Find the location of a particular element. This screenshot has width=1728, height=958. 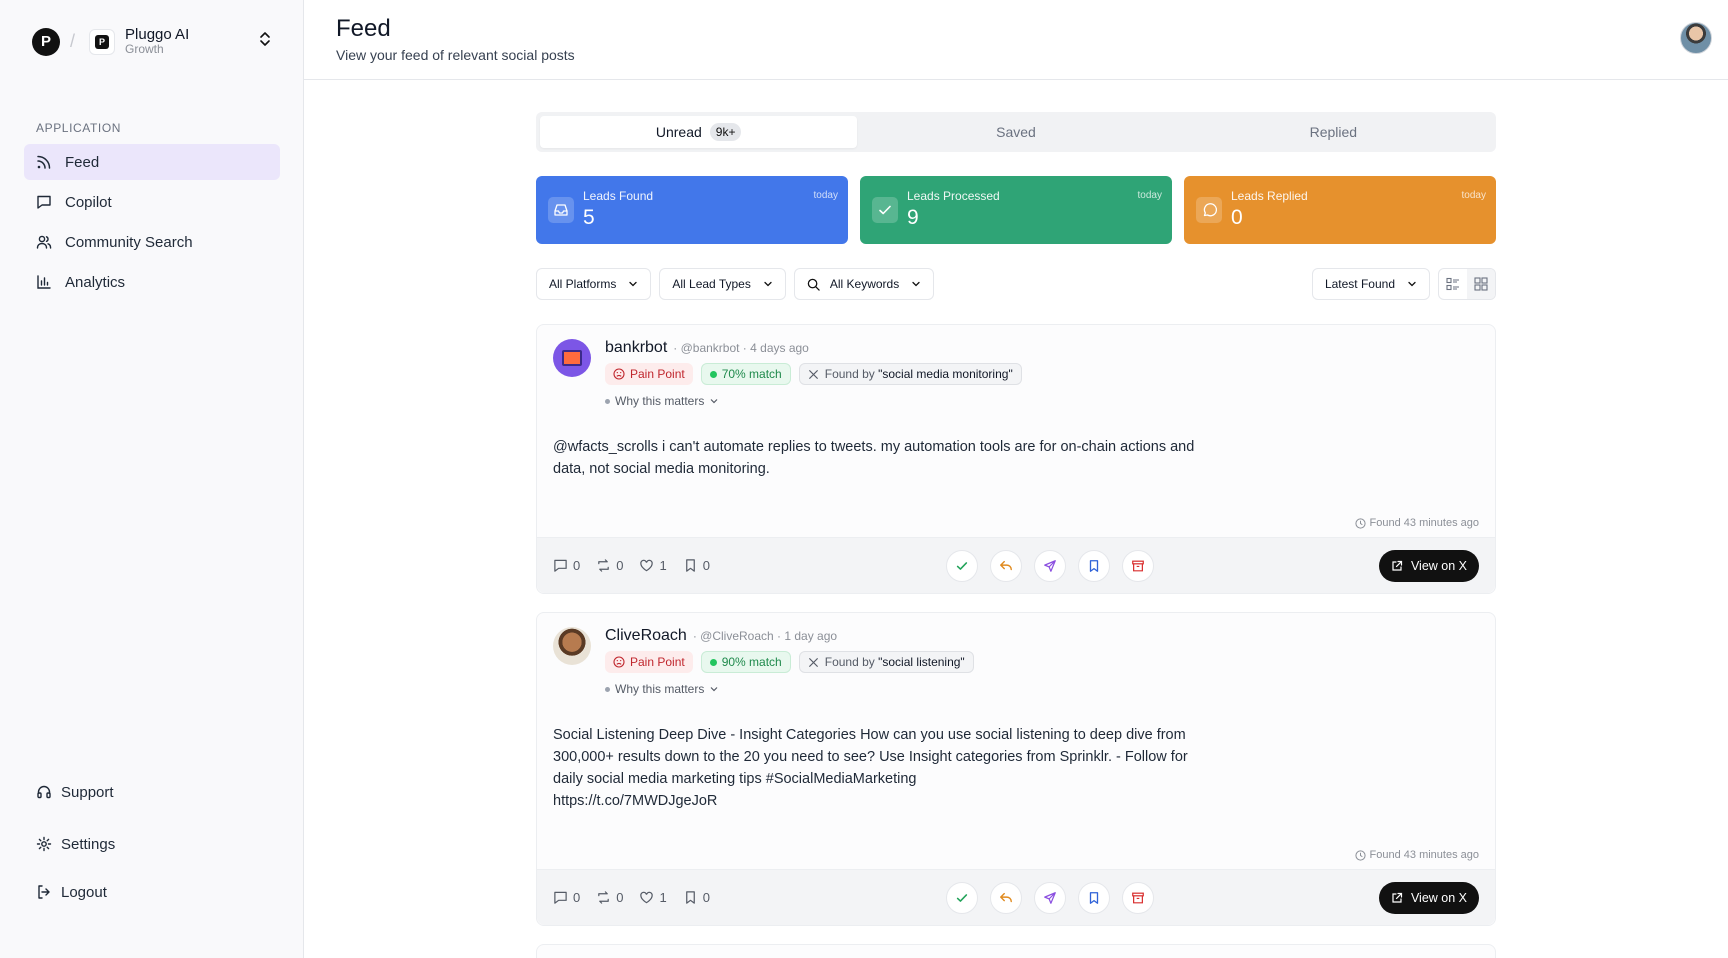

keyword-filter: All Keywords is located at coordinates (864, 284).